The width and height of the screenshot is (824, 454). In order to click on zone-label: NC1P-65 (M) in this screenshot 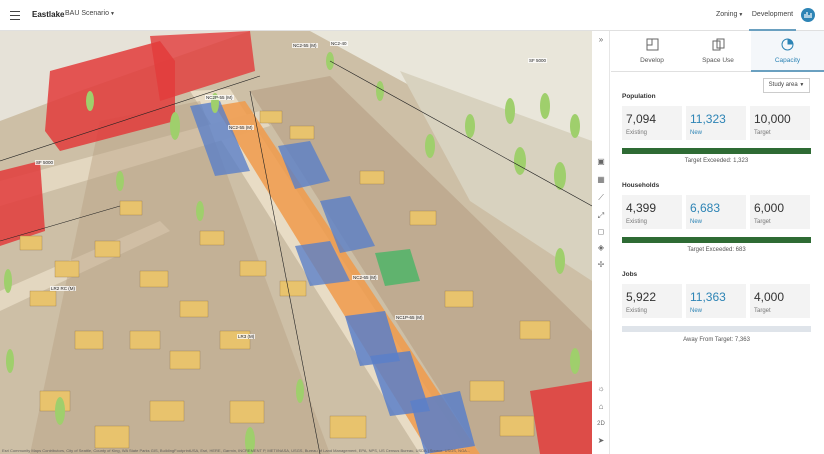, I will do `click(409, 317)`.